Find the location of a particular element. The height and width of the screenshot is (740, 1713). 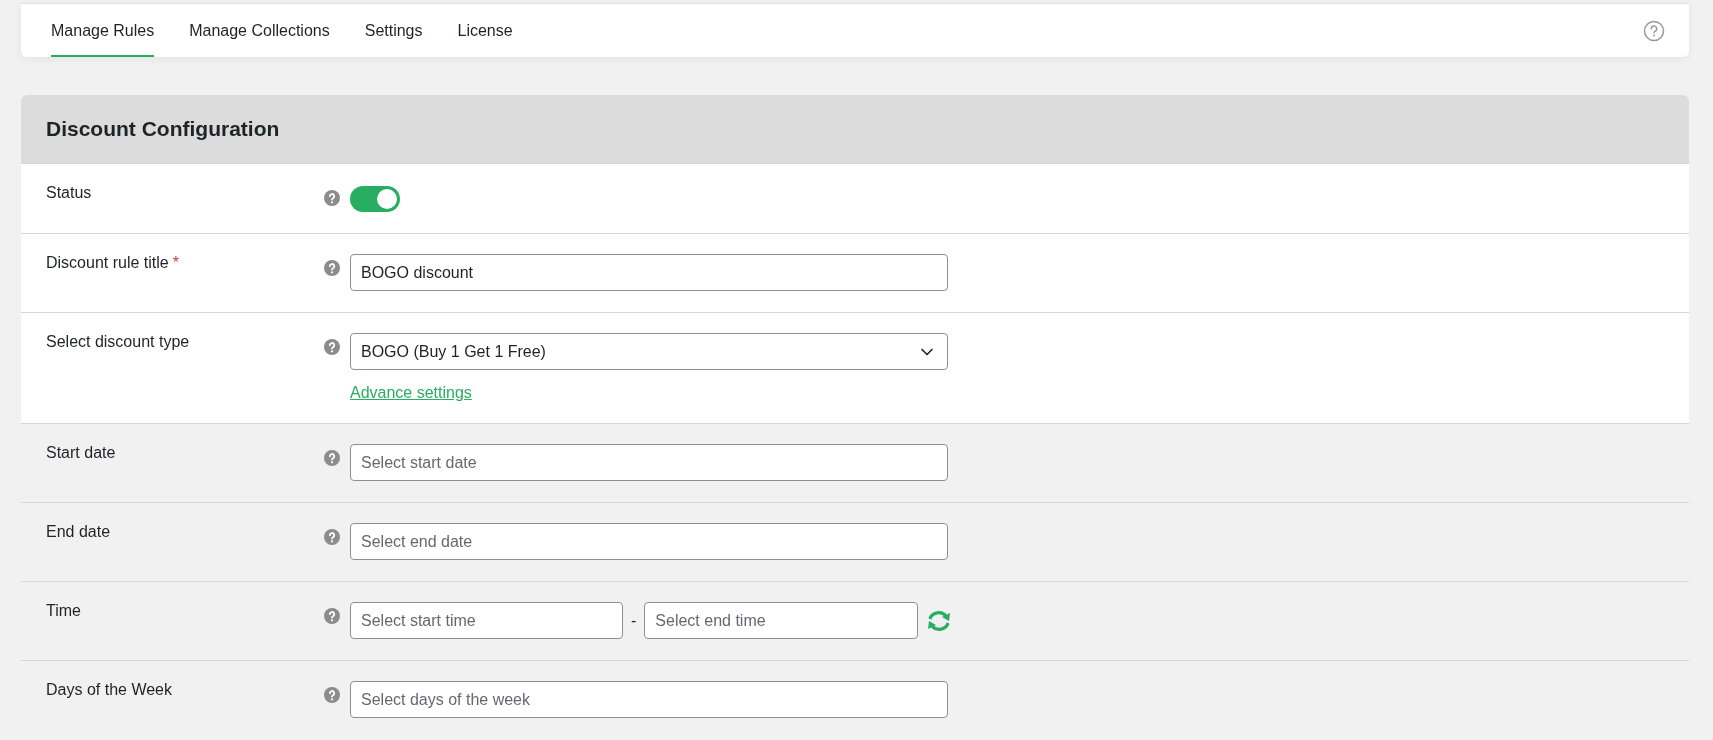

text-field: Select days of the week is located at coordinates (649, 699).